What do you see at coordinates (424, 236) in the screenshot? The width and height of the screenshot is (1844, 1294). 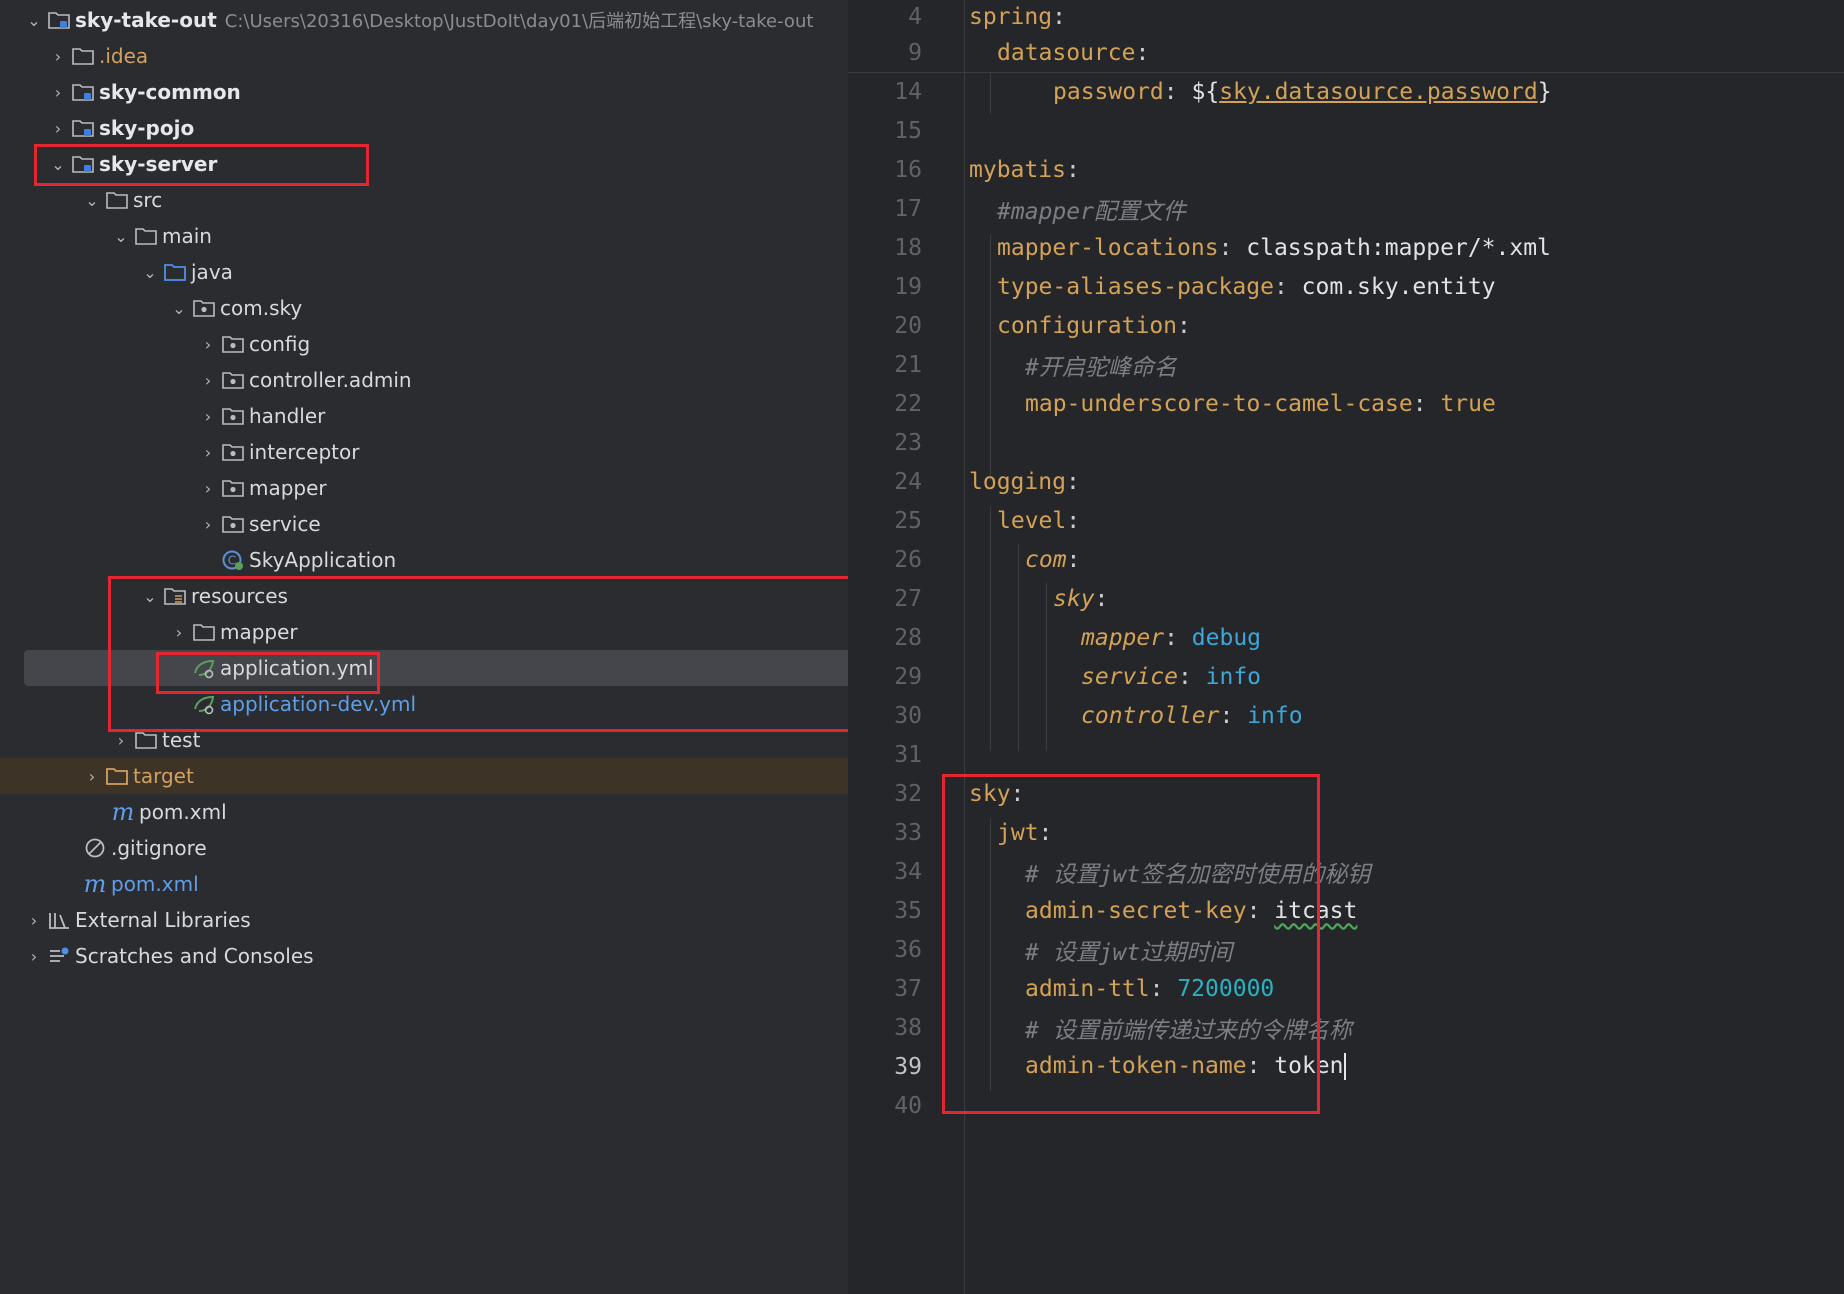 I see `tree-item-main: ⌄ main` at bounding box center [424, 236].